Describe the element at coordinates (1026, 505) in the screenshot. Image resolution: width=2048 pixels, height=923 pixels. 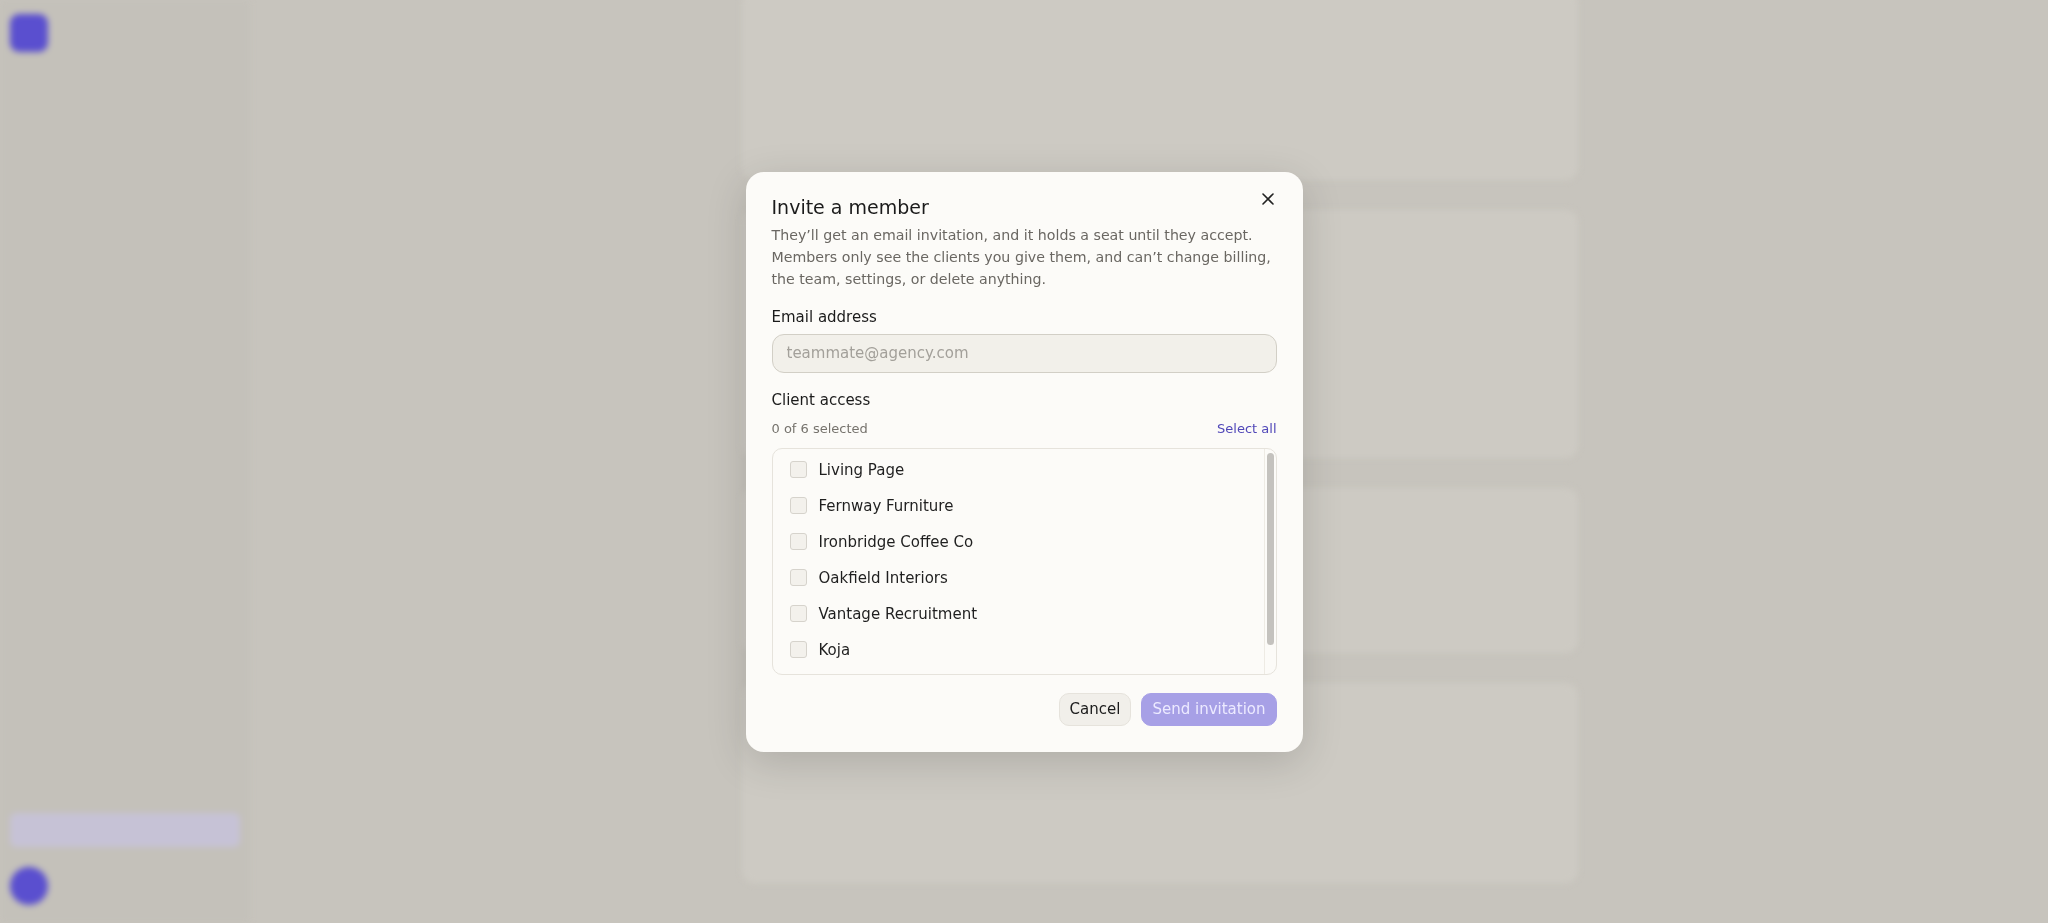
I see `client-option: Fernway Furniture` at that location.